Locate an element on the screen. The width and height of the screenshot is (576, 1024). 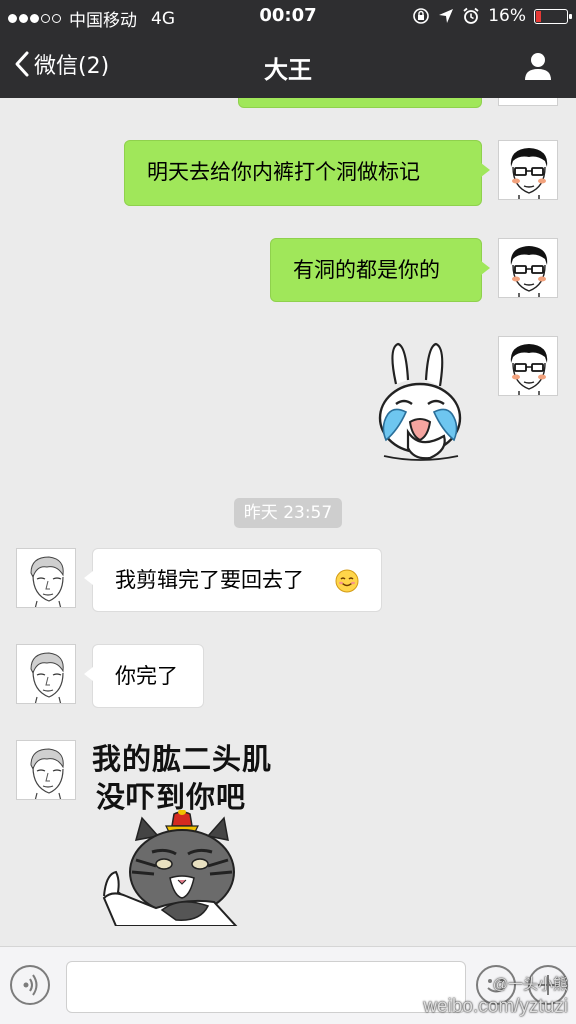
message-bubble: 我剪辑完了要回去了 is located at coordinates (233, 580).